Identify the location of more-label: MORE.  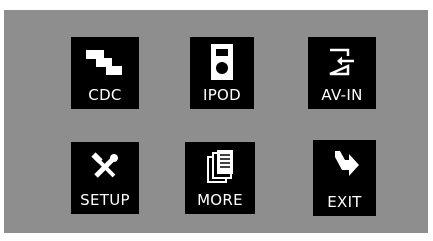
(220, 200).